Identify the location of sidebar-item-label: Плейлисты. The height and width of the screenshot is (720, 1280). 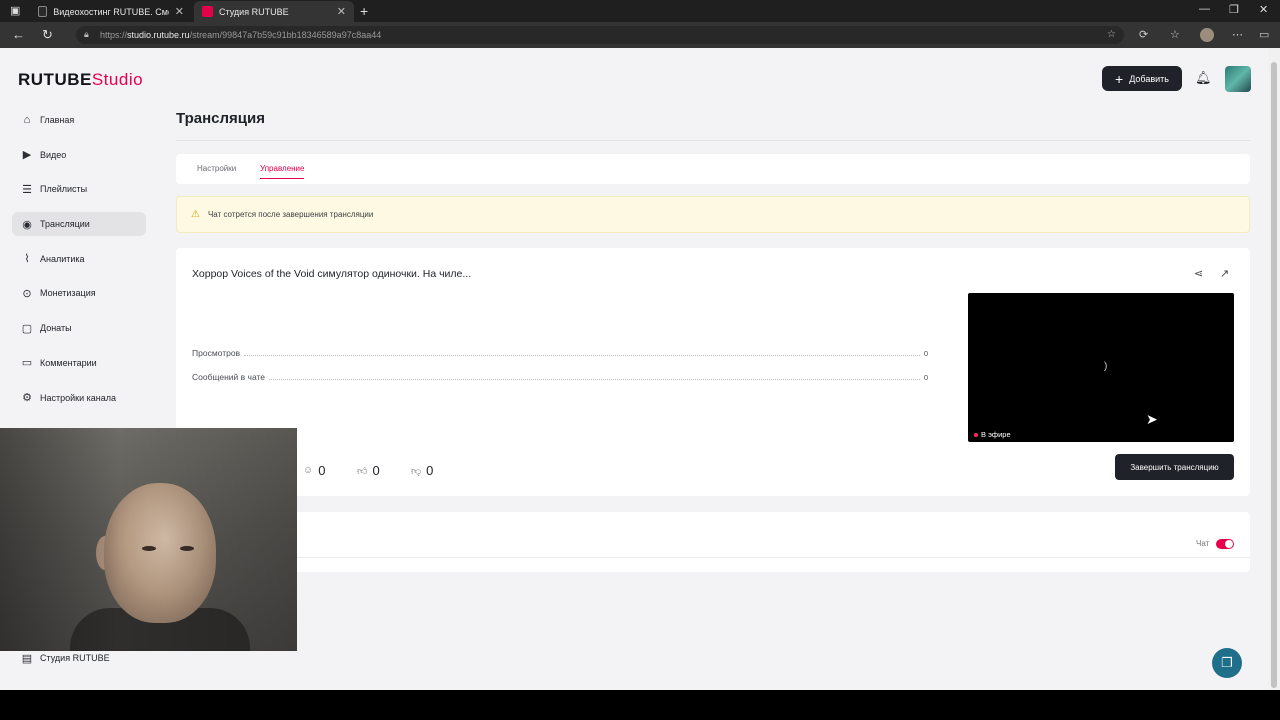
(64, 189).